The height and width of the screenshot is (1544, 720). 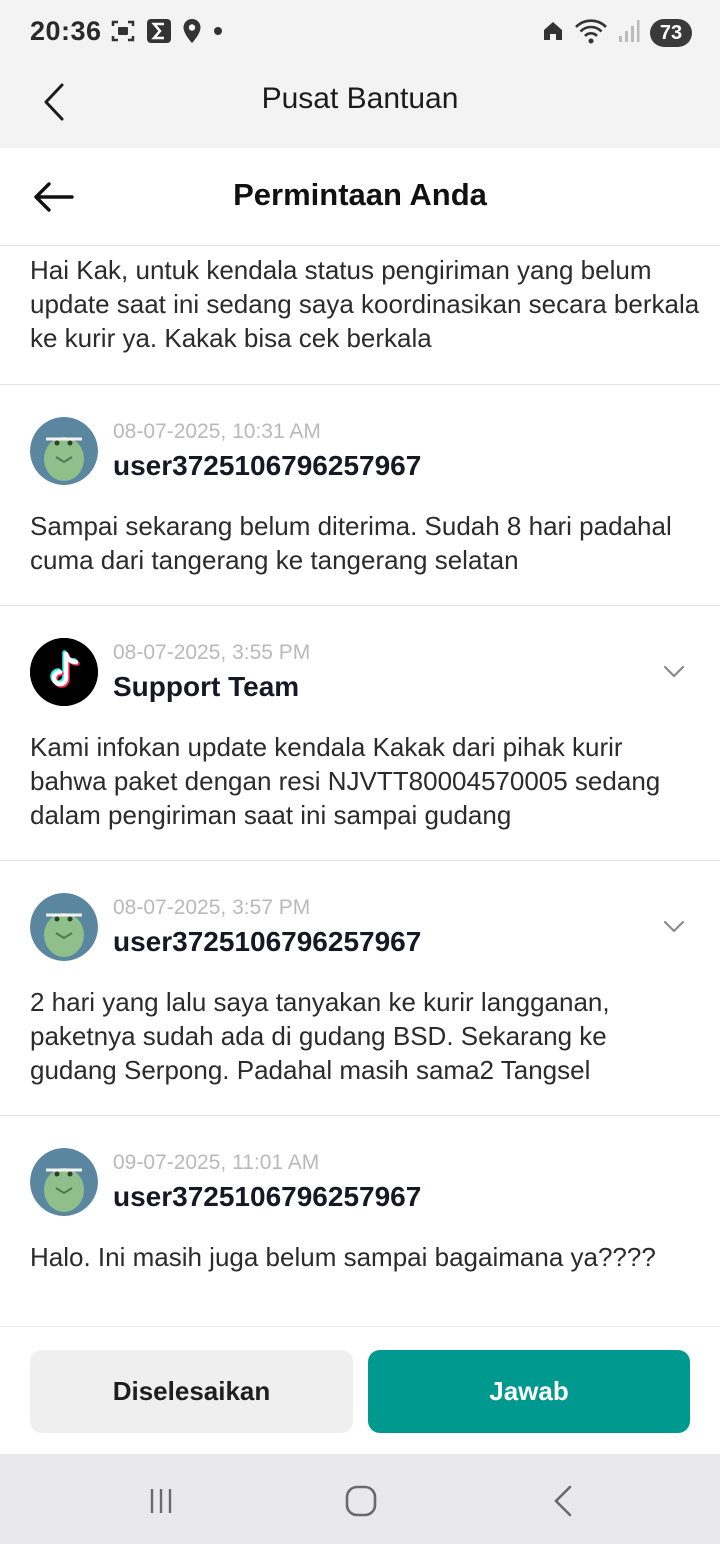 What do you see at coordinates (123, 33) in the screenshot?
I see `screenshot-icon` at bounding box center [123, 33].